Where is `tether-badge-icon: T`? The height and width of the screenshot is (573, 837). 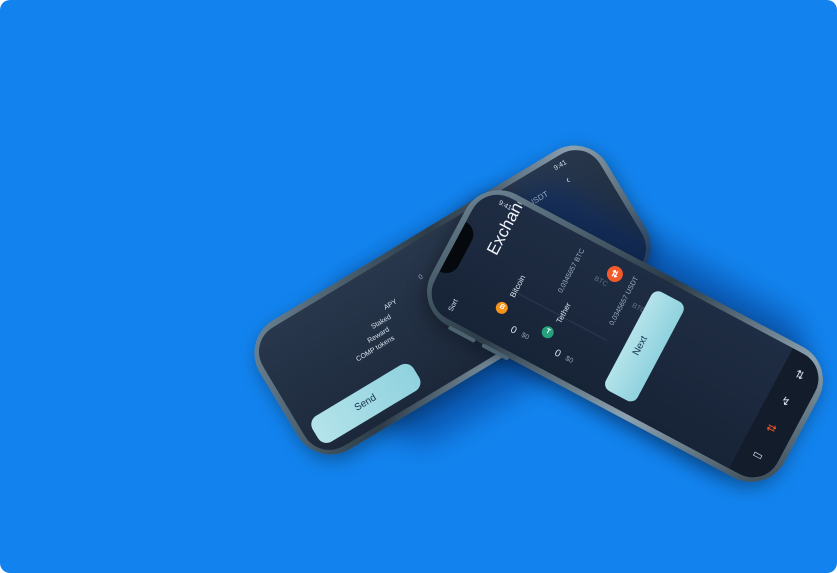 tether-badge-icon: T is located at coordinates (547, 332).